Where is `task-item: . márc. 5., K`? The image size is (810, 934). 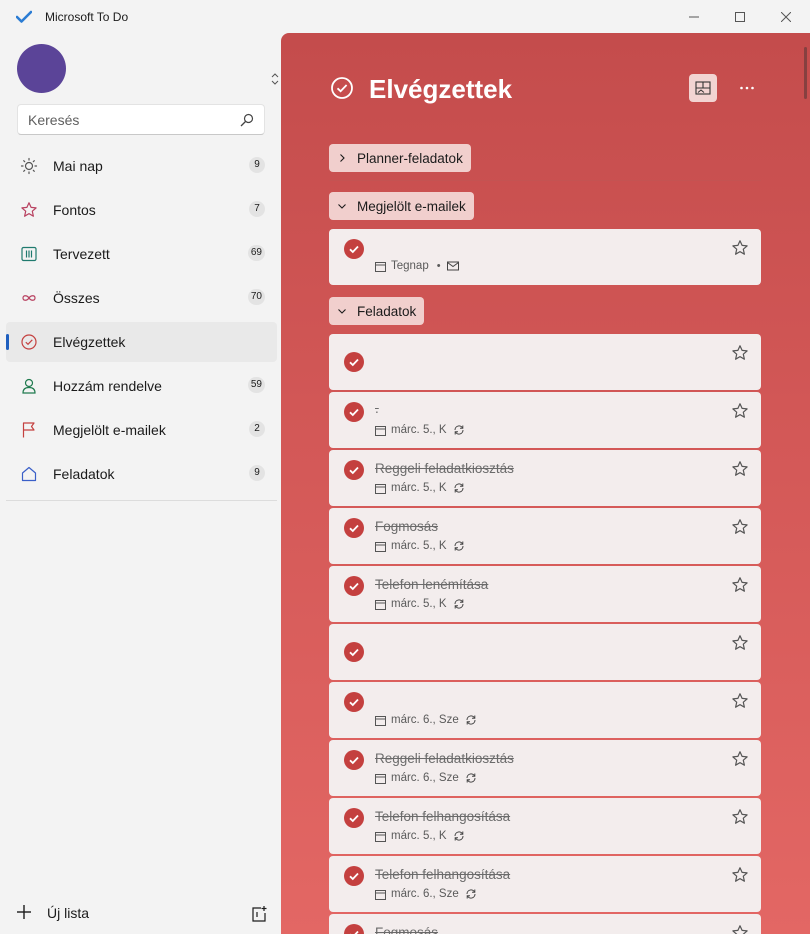 task-item: . márc. 5., K is located at coordinates (545, 420).